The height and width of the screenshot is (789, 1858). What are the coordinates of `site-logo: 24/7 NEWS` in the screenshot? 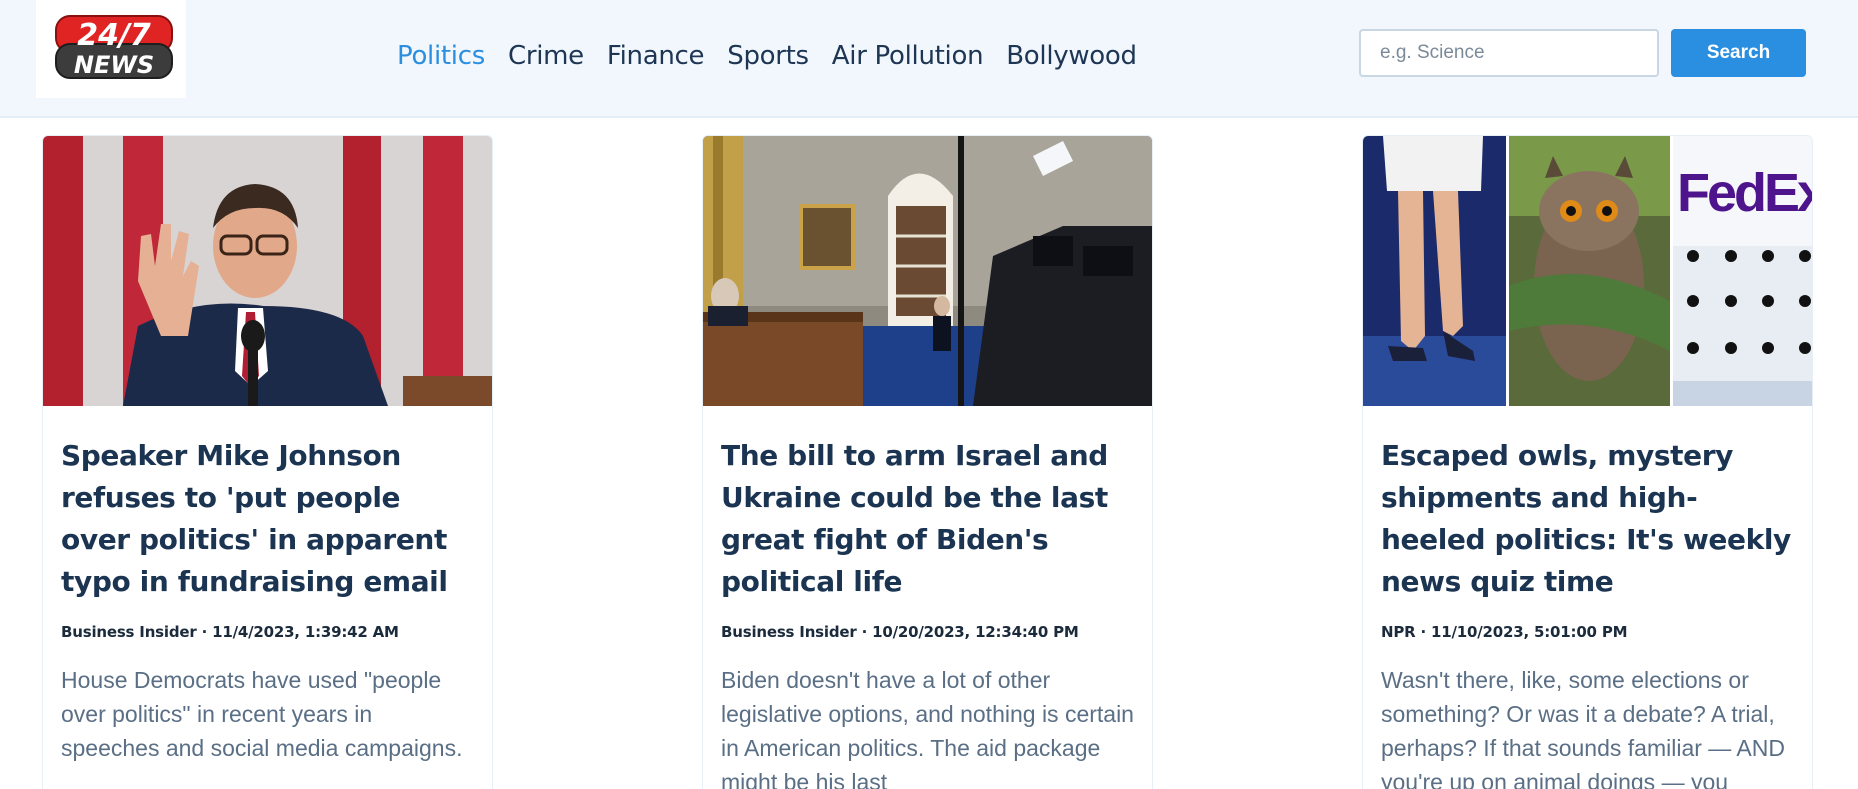 It's located at (111, 49).